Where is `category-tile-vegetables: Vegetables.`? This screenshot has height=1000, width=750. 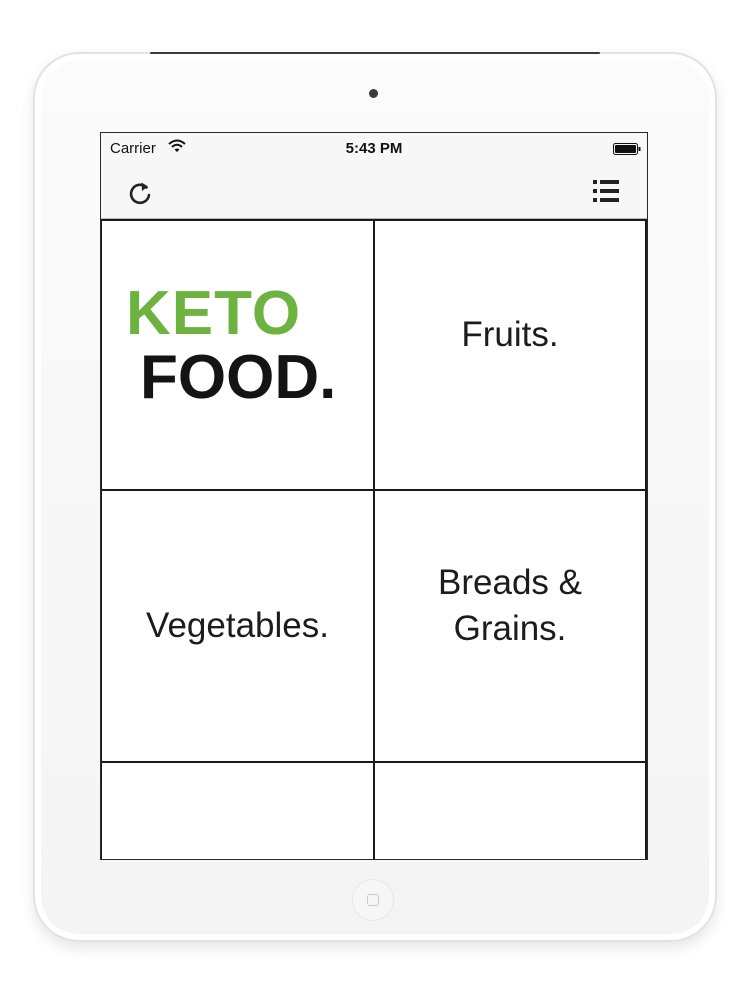 category-tile-vegetables: Vegetables. is located at coordinates (238, 627).